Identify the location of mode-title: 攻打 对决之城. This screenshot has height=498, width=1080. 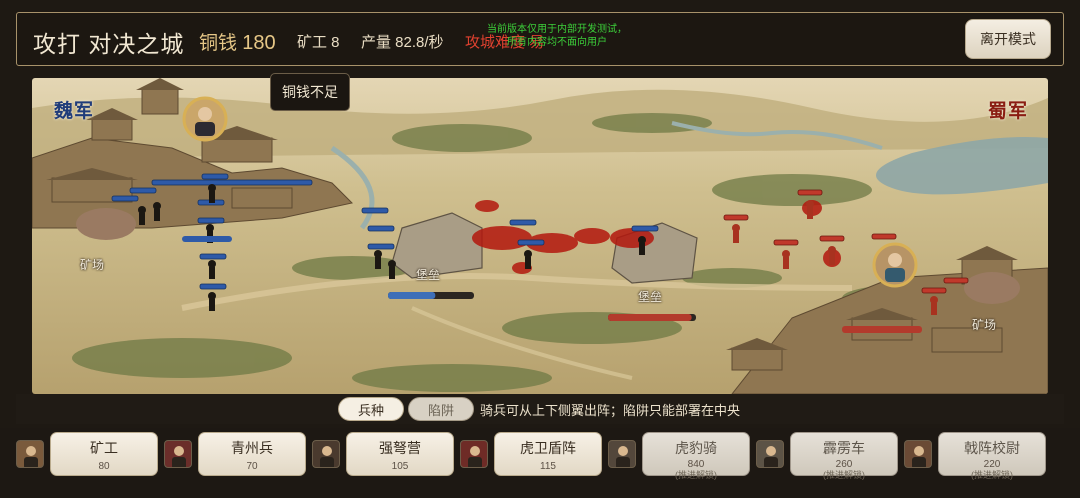
(109, 44).